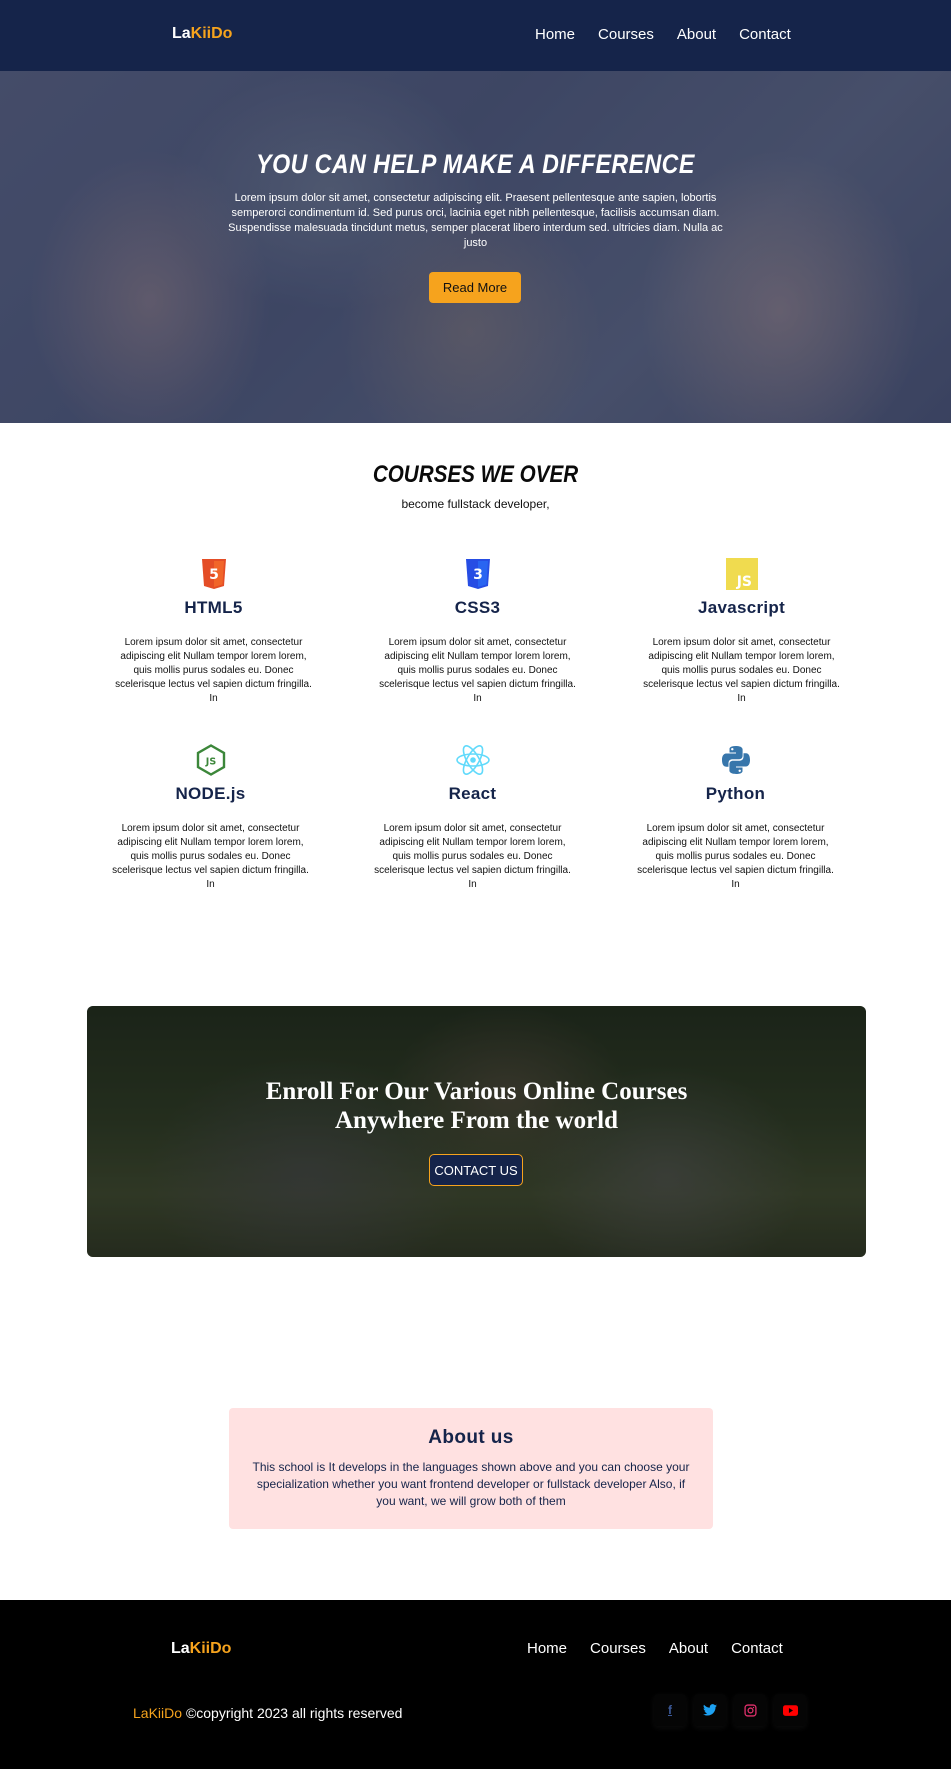  I want to click on footer-brand-logo: LaKiiDo, so click(201, 1649).